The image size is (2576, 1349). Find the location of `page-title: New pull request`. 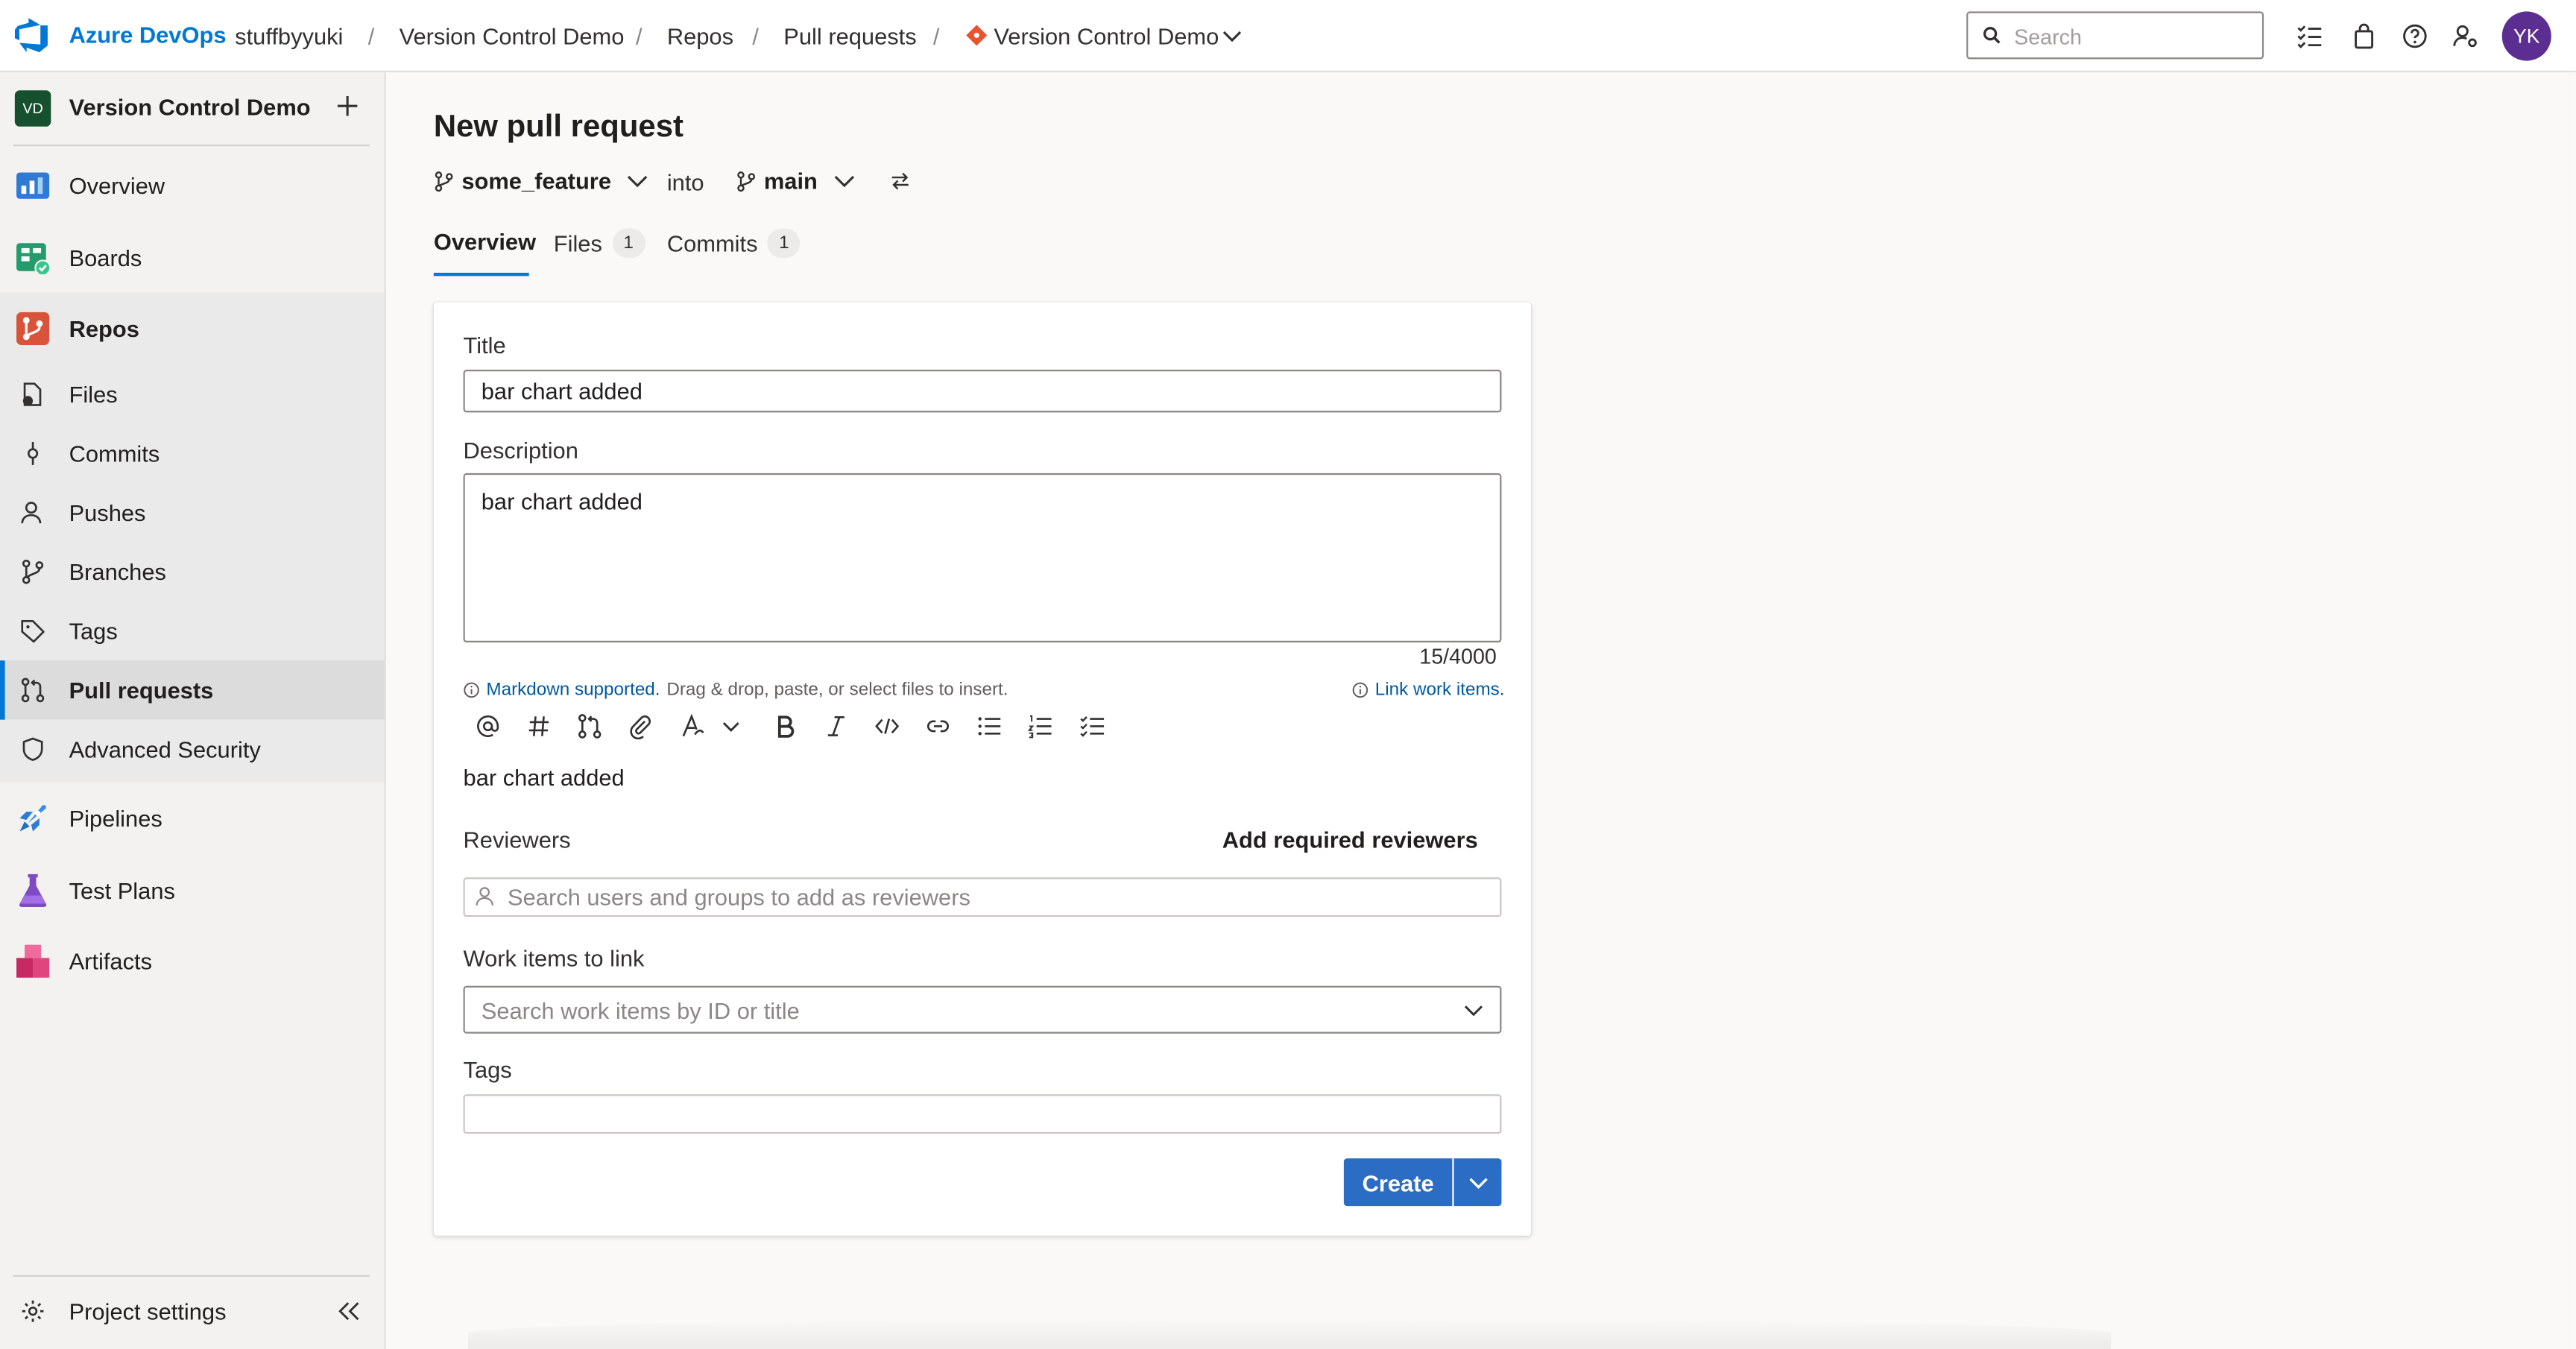

page-title: New pull request is located at coordinates (558, 127).